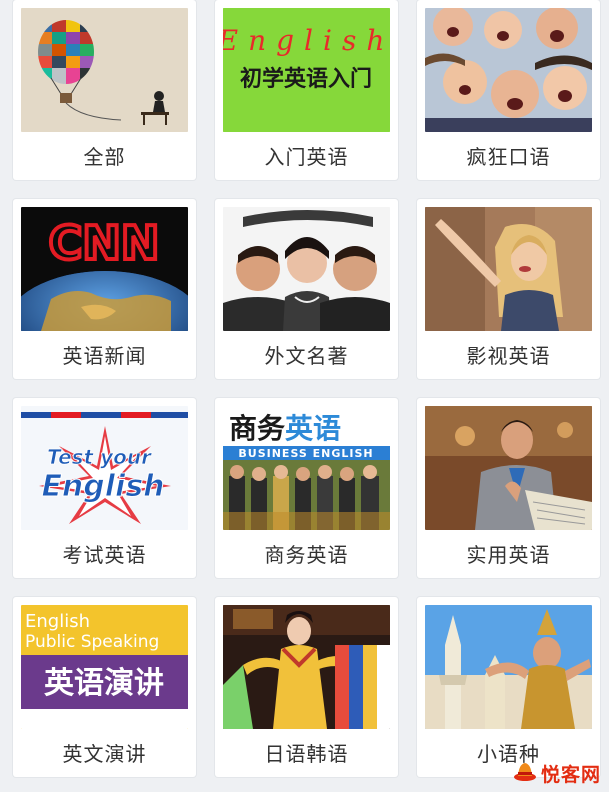  What do you see at coordinates (104, 683) in the screenshot?
I see `cover-bottom-text: 英语演讲` at bounding box center [104, 683].